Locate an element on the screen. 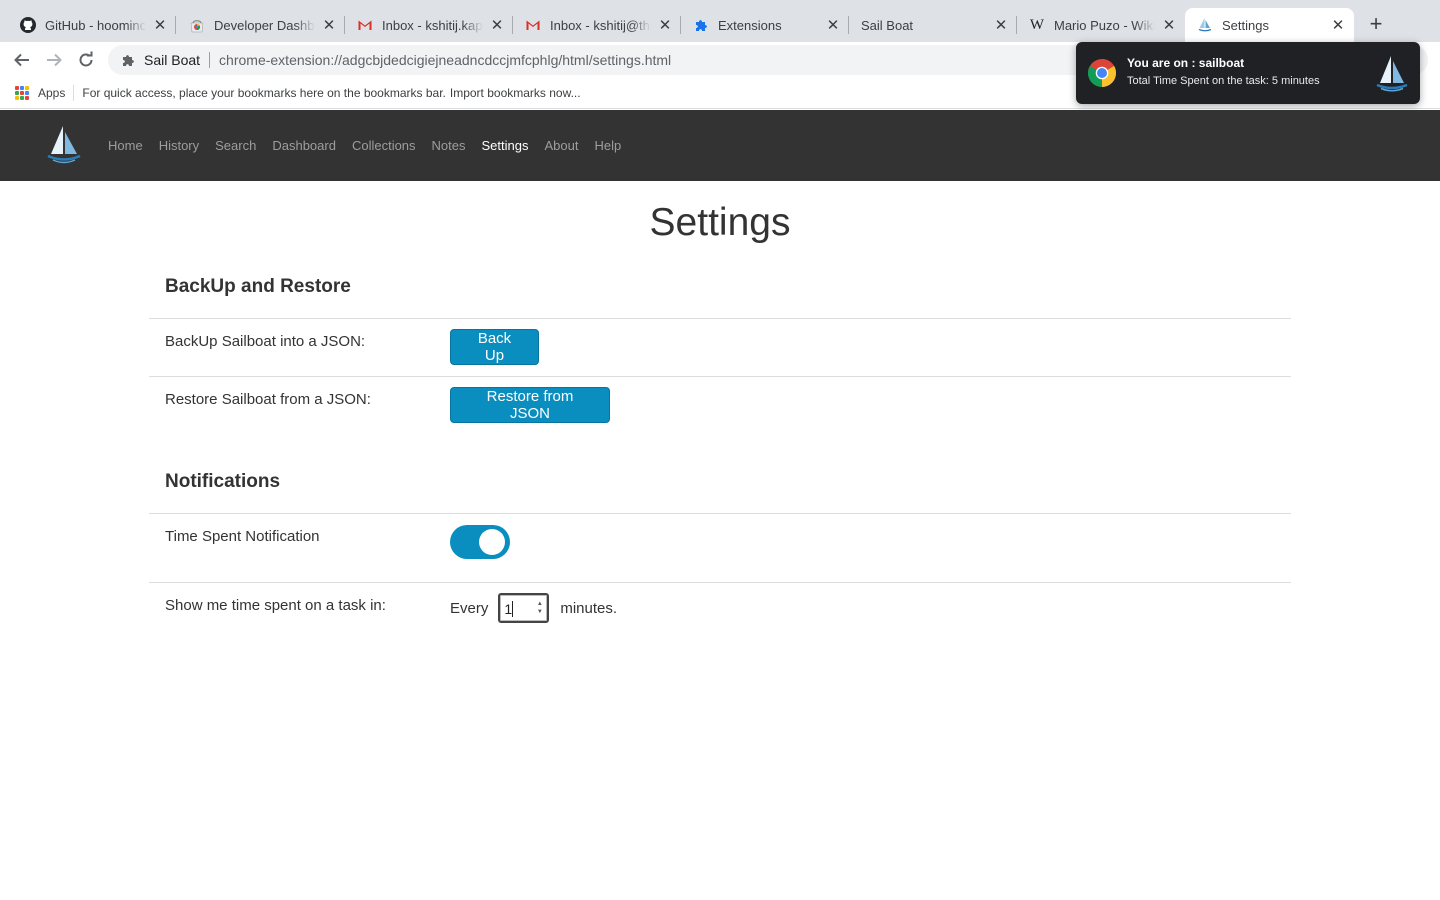 The height and width of the screenshot is (900, 1440). nav-search: Search is located at coordinates (235, 145).